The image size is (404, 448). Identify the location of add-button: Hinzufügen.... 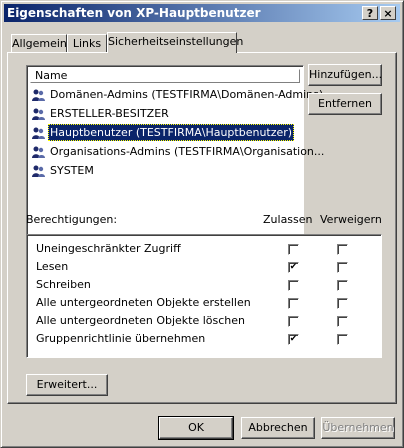
(345, 75).